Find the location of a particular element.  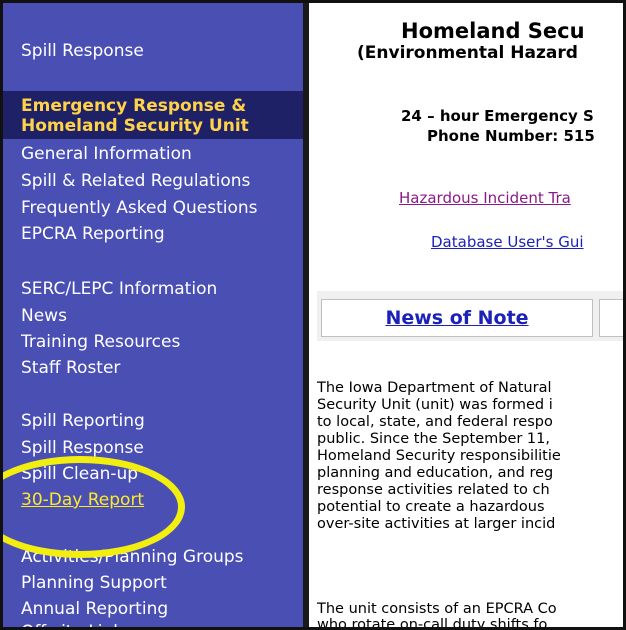

paragraph-line: Security Unit (unit) was formed i is located at coordinates (435, 405).